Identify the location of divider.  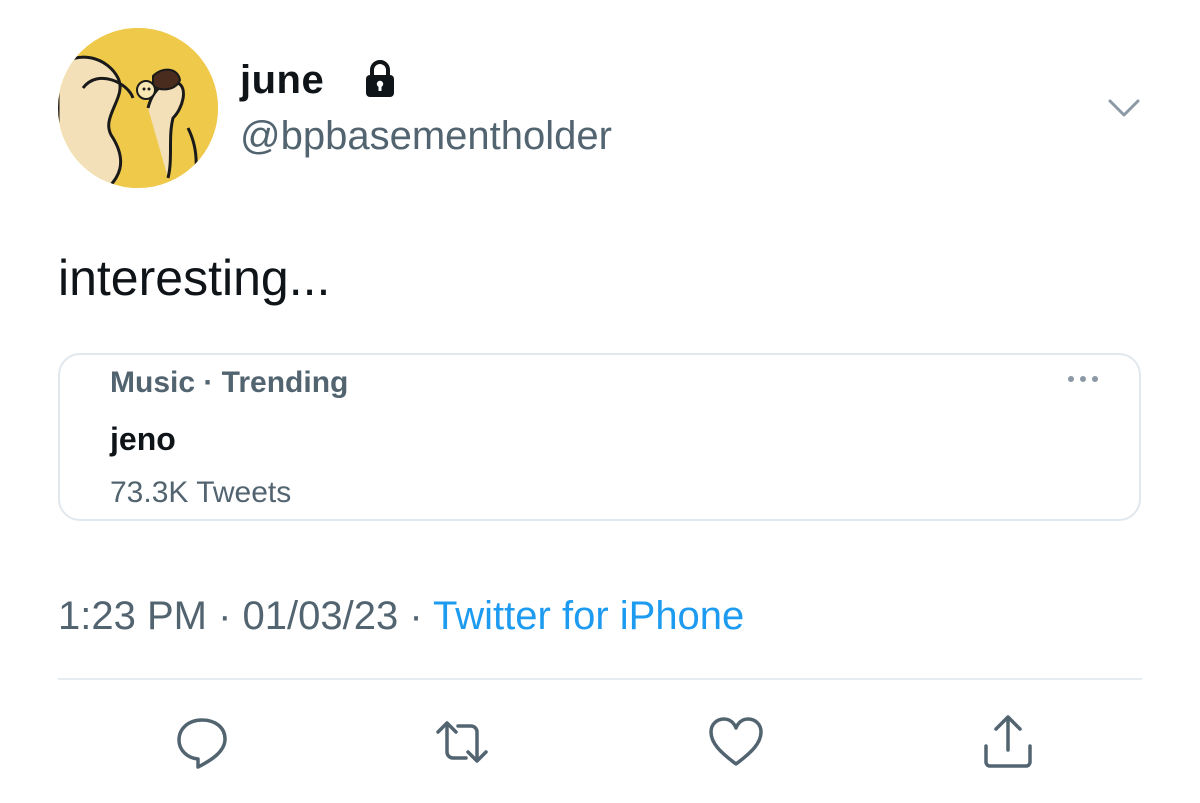
(600, 679).